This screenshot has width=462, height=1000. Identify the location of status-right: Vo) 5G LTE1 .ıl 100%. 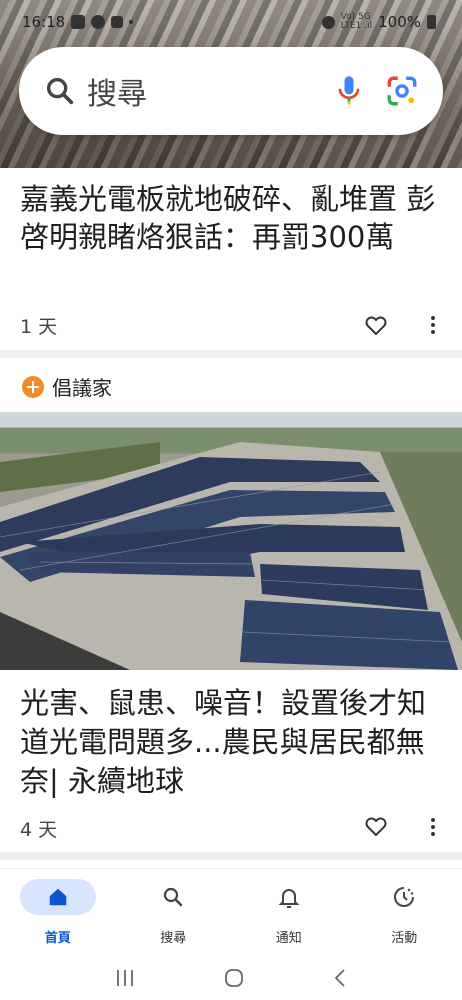
(378, 22).